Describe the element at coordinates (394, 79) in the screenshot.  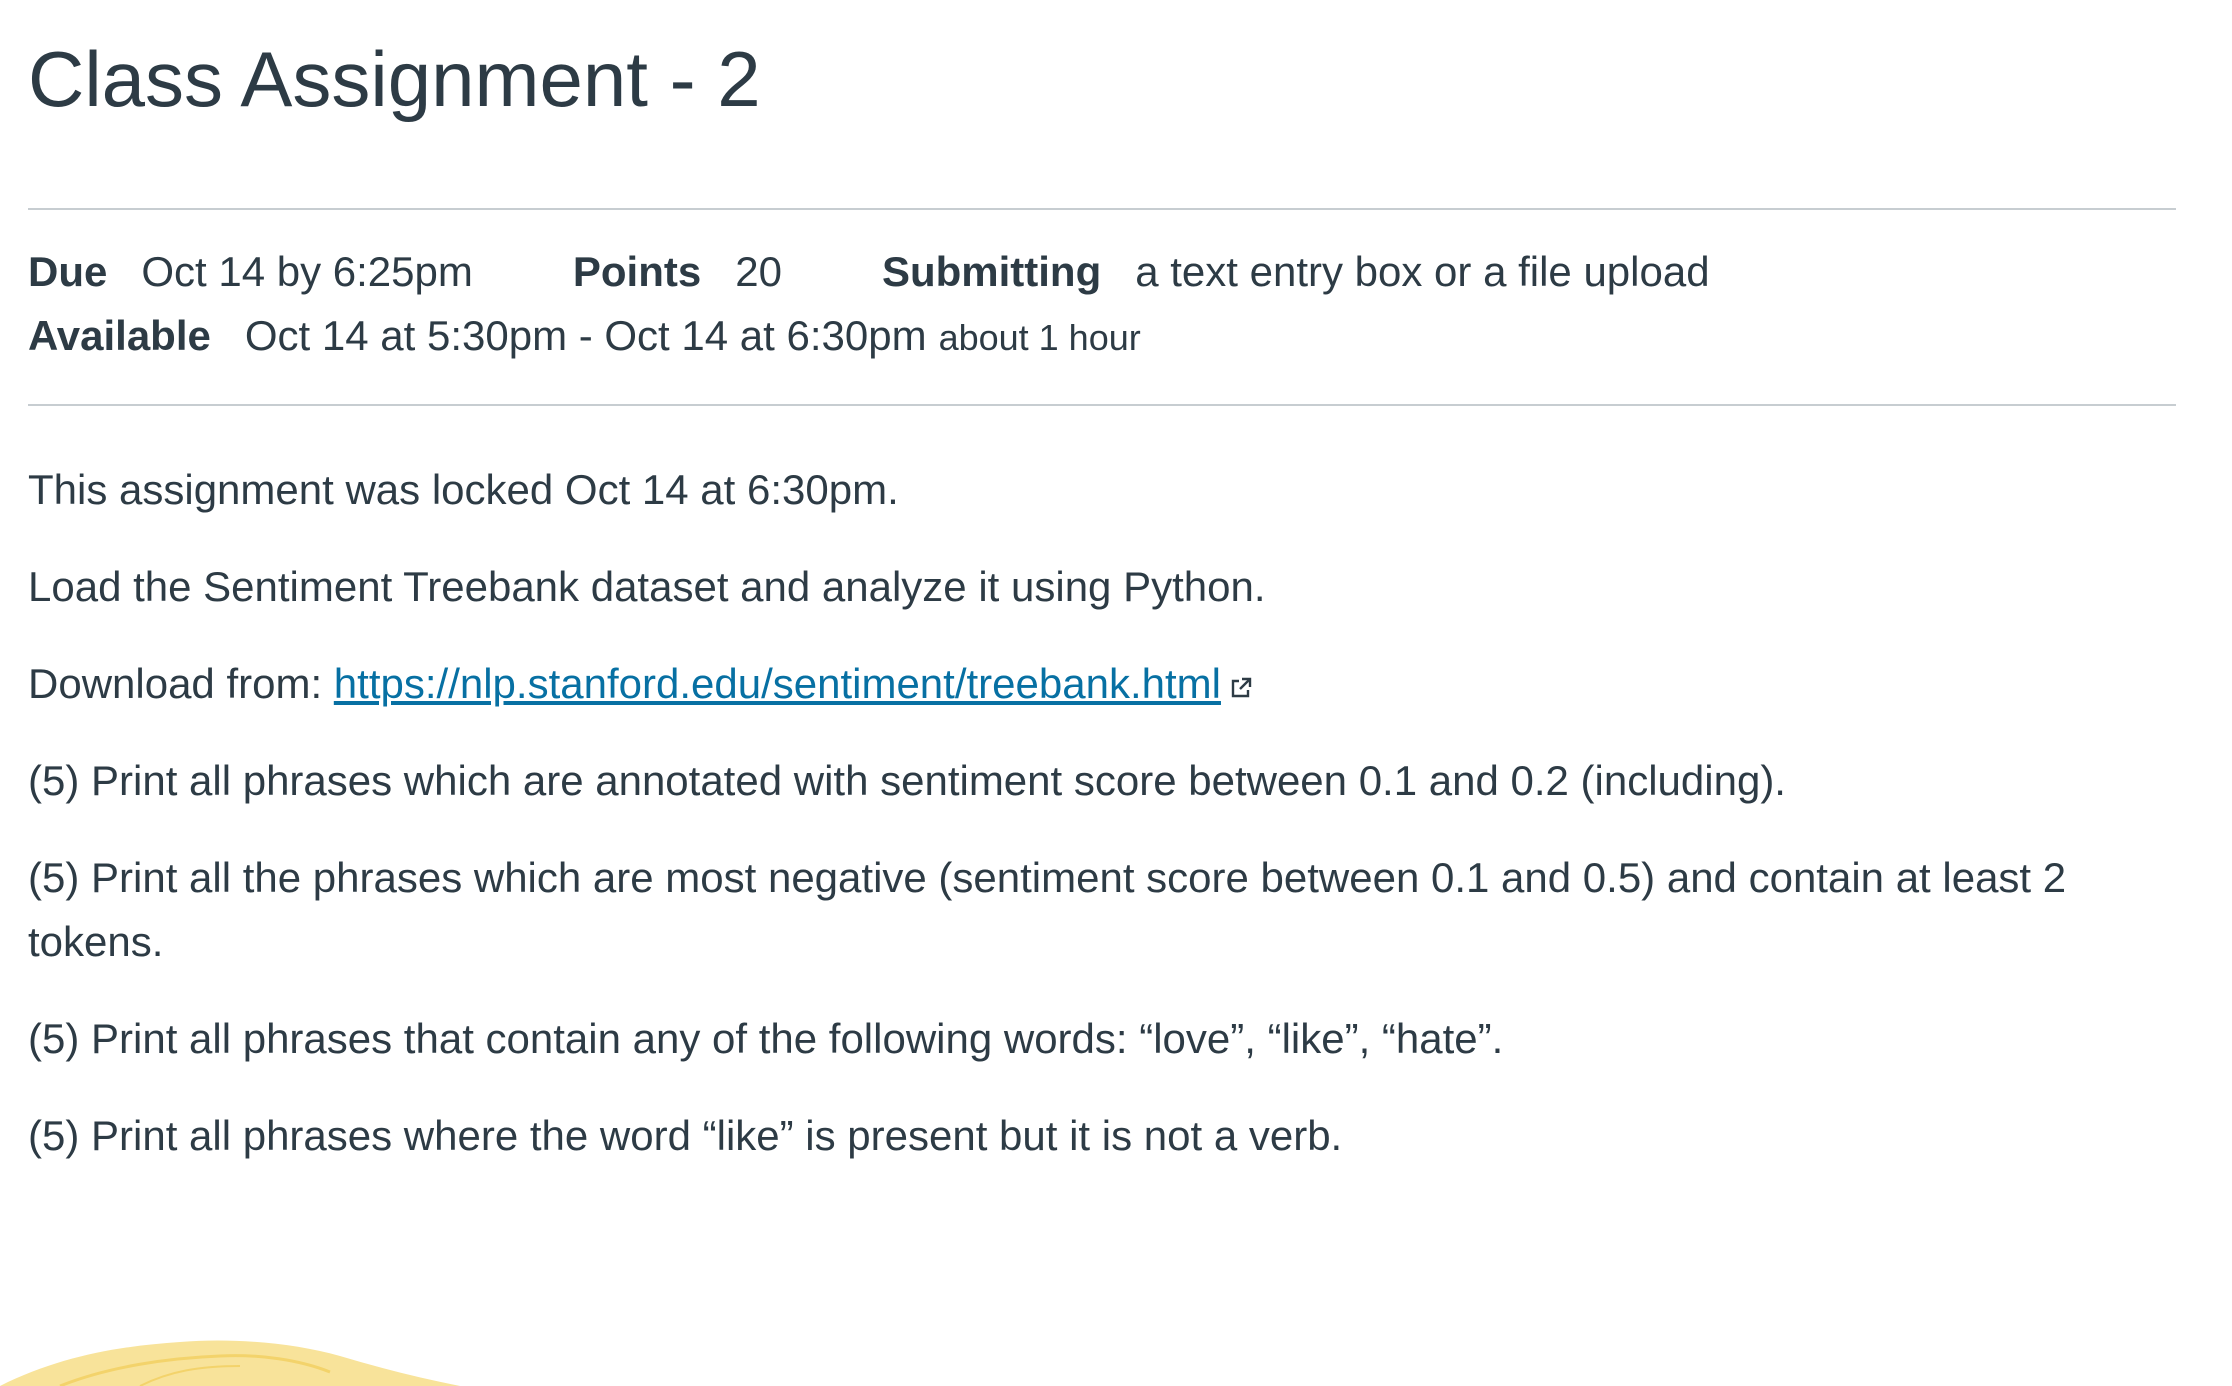
I see `page-title: Class Assignment - 2` at that location.